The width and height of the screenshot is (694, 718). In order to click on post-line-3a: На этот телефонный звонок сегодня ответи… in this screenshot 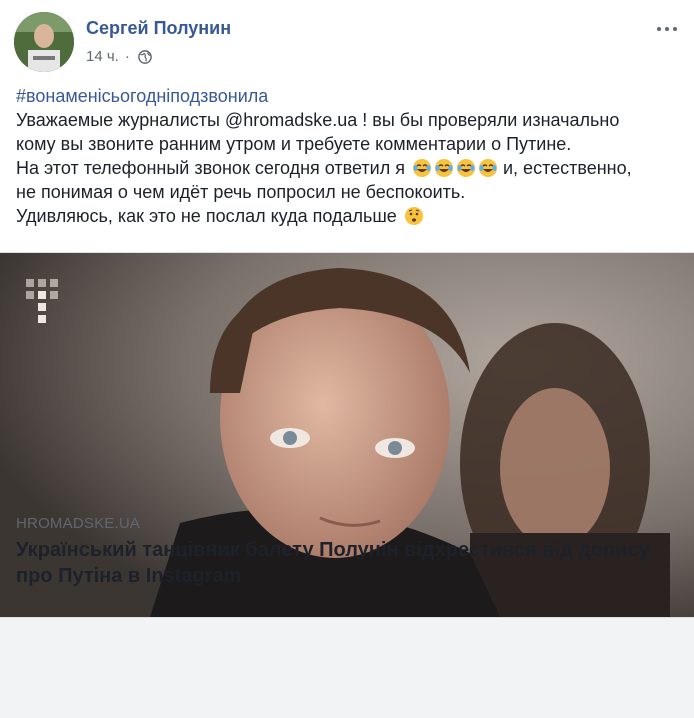, I will do `click(213, 168)`.